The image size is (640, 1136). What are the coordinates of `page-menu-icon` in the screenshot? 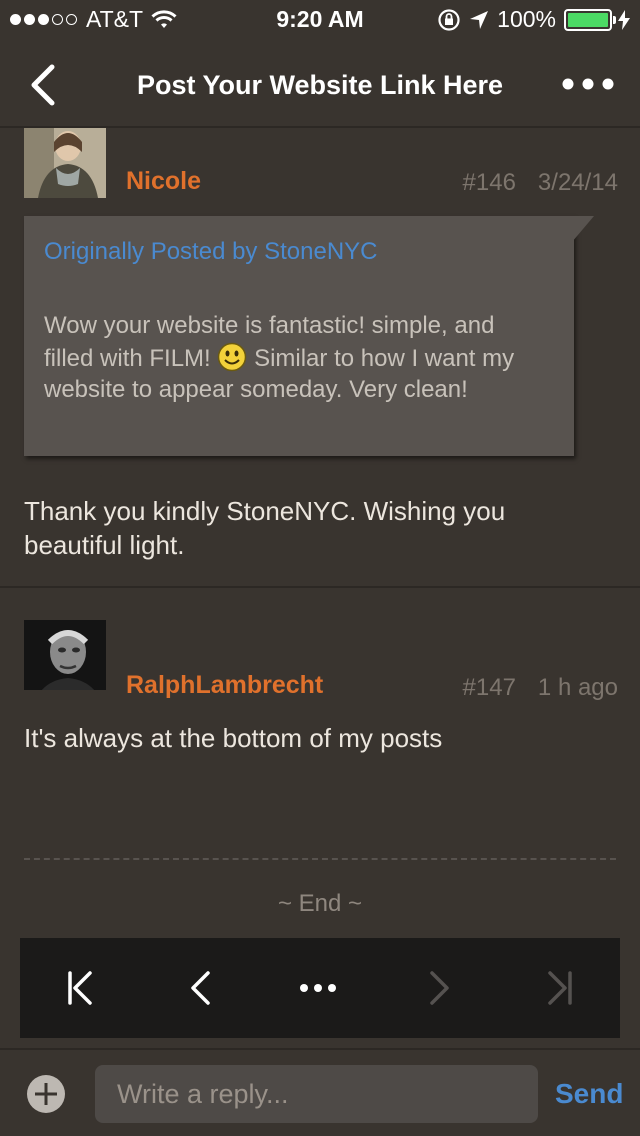 It's located at (318, 988).